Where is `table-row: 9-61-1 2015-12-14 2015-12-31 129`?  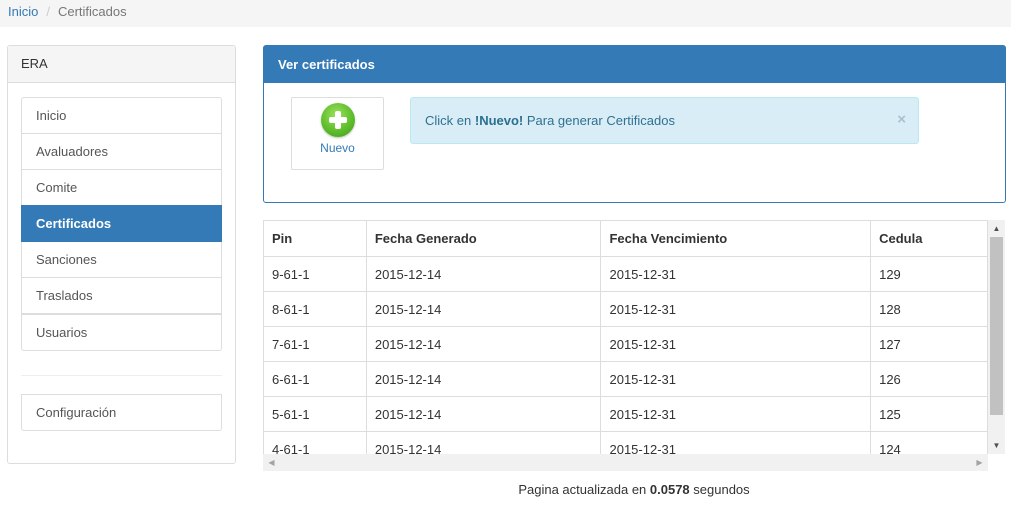
table-row: 9-61-1 2015-12-14 2015-12-31 129 is located at coordinates (625, 274).